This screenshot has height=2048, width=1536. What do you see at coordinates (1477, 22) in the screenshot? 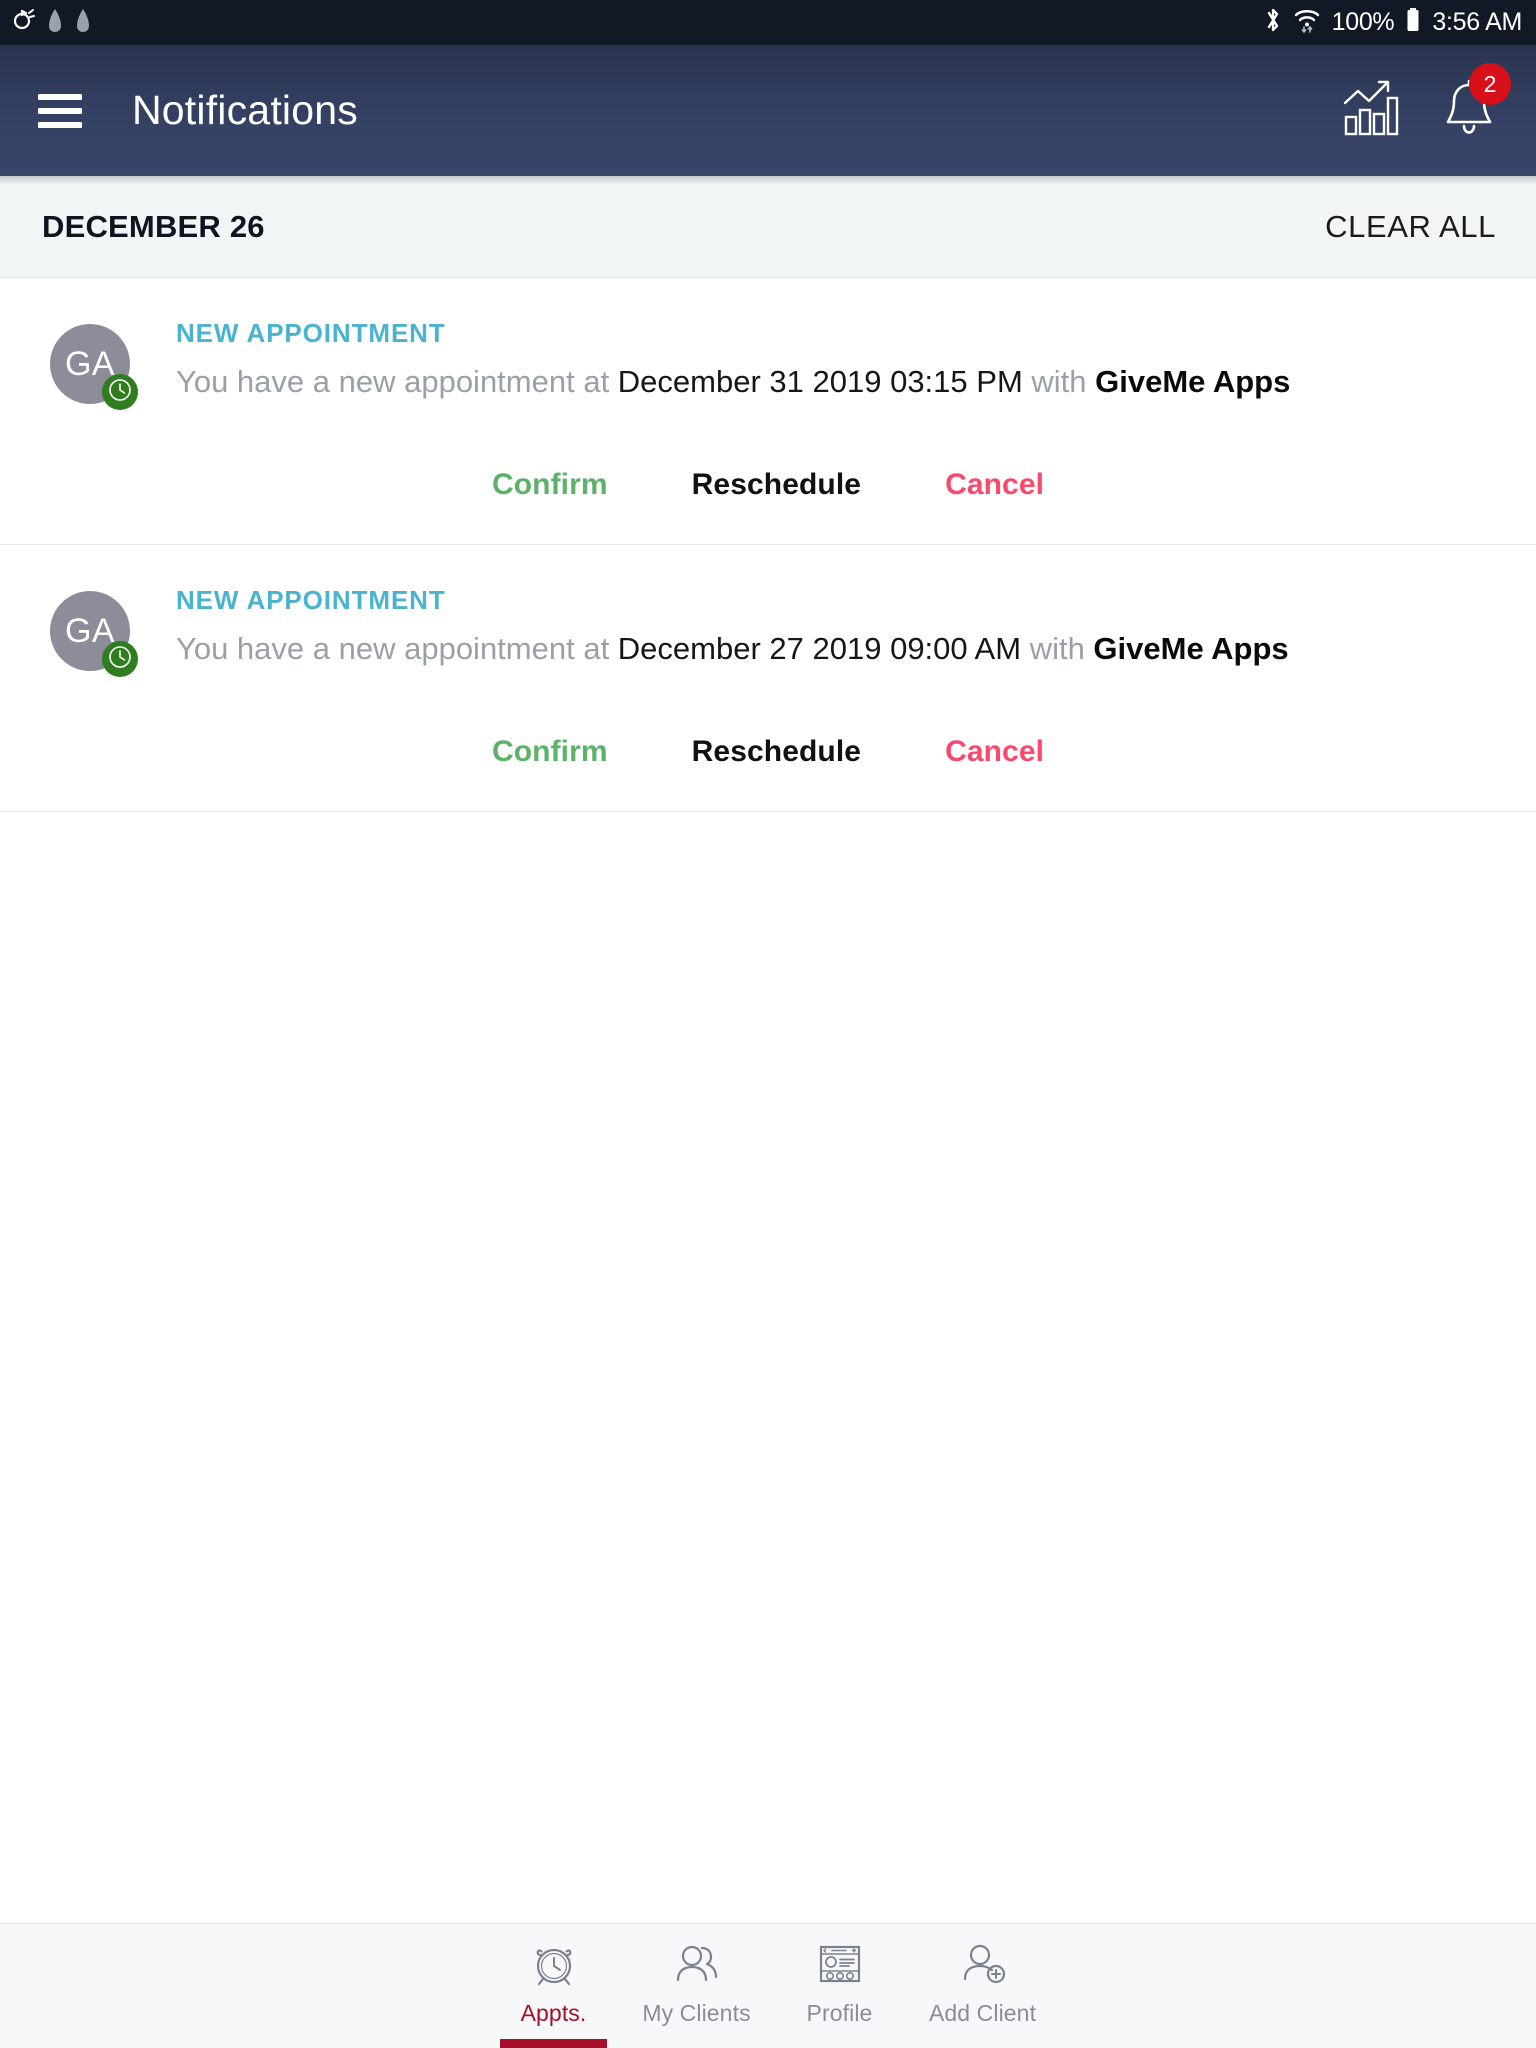
I see `clock-label: 3:56 AM` at bounding box center [1477, 22].